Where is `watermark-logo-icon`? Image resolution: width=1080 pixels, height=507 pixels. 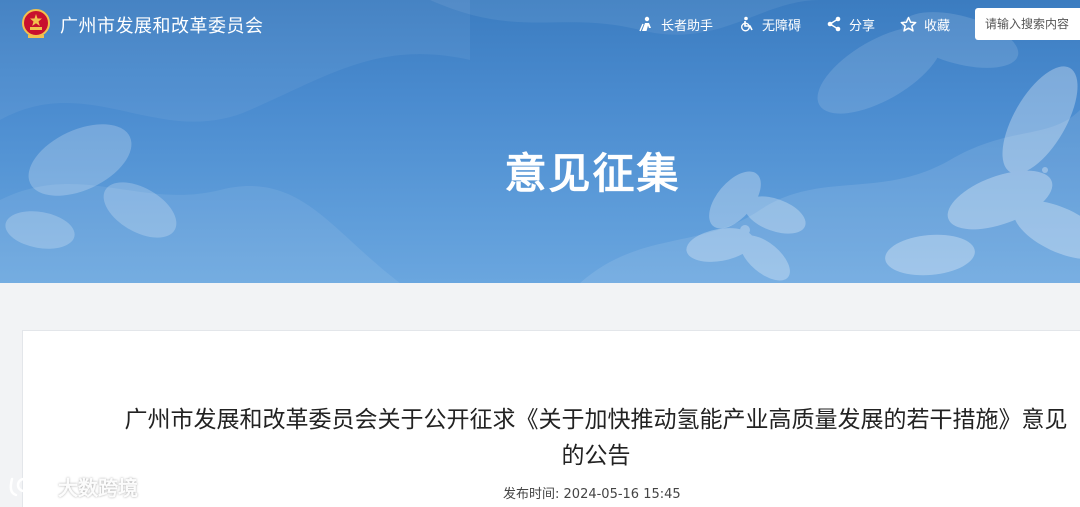 watermark-logo-icon is located at coordinates (27, 486).